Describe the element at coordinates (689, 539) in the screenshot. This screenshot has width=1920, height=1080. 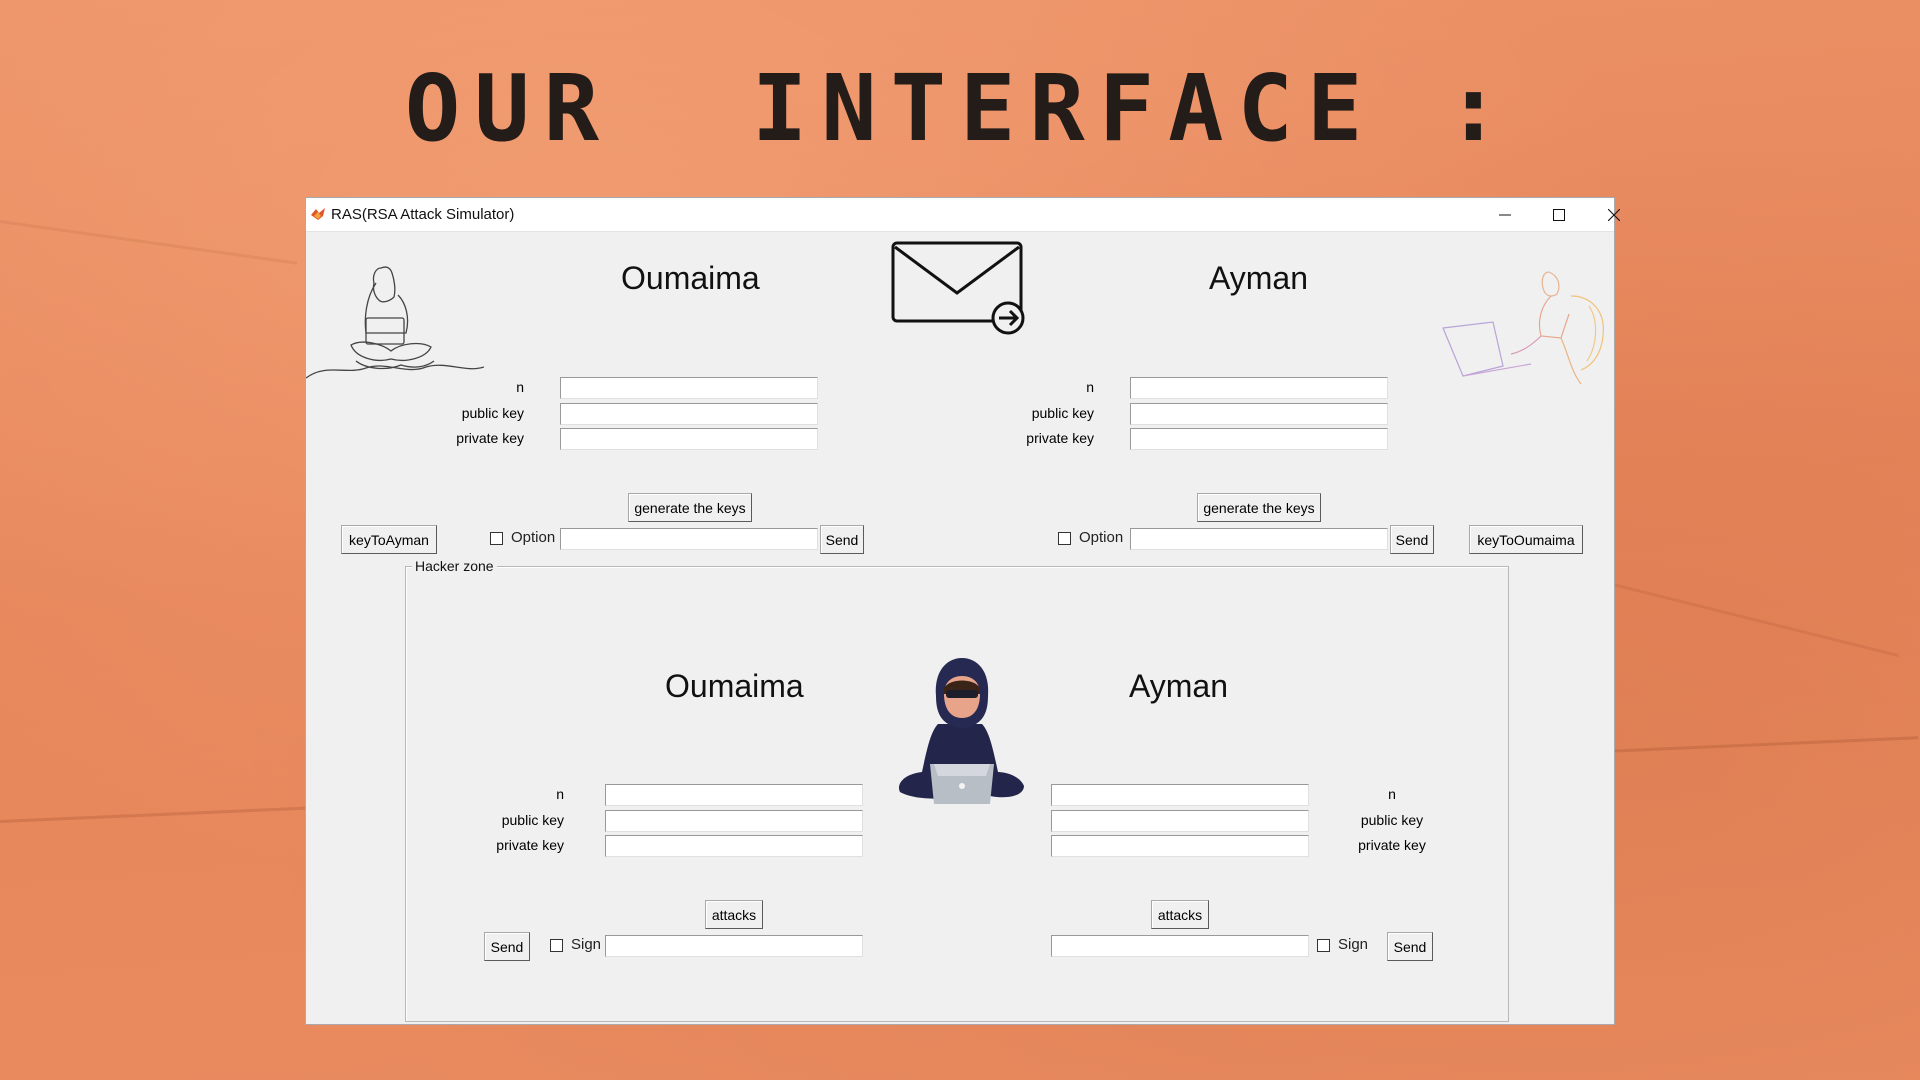
I see `message-field-oumaima` at that location.